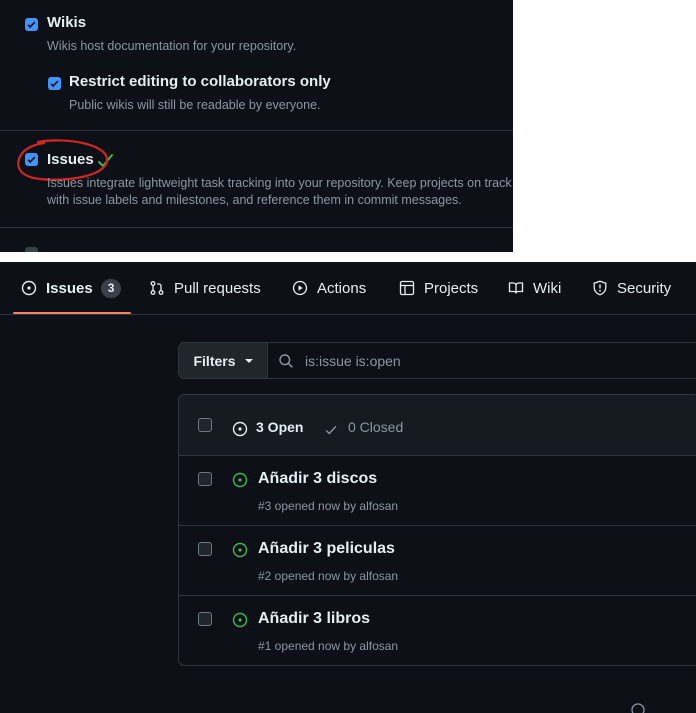 The image size is (696, 713). I want to click on issue-title: Añadir 3 peliculas, so click(326, 549).